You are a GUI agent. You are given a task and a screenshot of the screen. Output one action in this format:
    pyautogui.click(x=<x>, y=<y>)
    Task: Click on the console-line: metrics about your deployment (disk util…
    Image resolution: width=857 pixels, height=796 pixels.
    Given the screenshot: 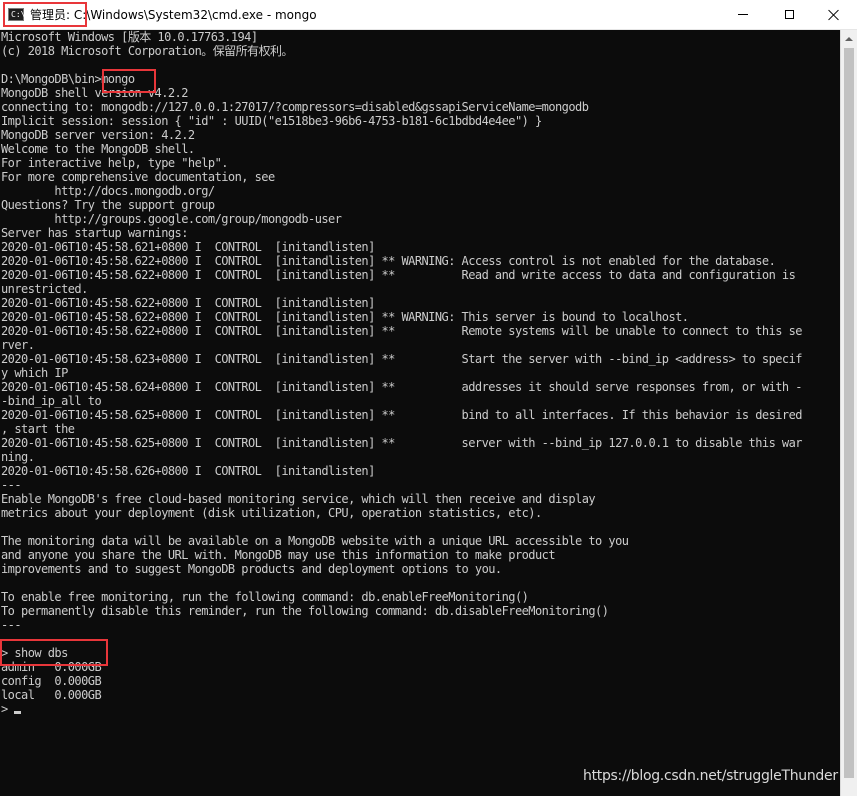 What is the action you would take?
    pyautogui.click(x=271, y=513)
    